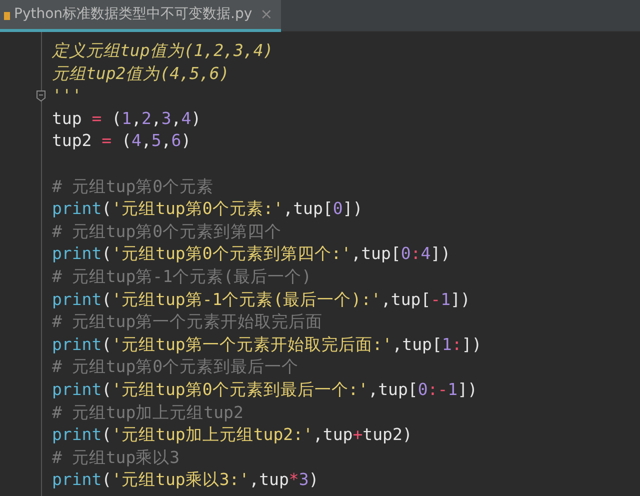 The image size is (640, 496). What do you see at coordinates (185, 480) in the screenshot?
I see `code-line: print('元组tup乘以3:',tup*3)` at bounding box center [185, 480].